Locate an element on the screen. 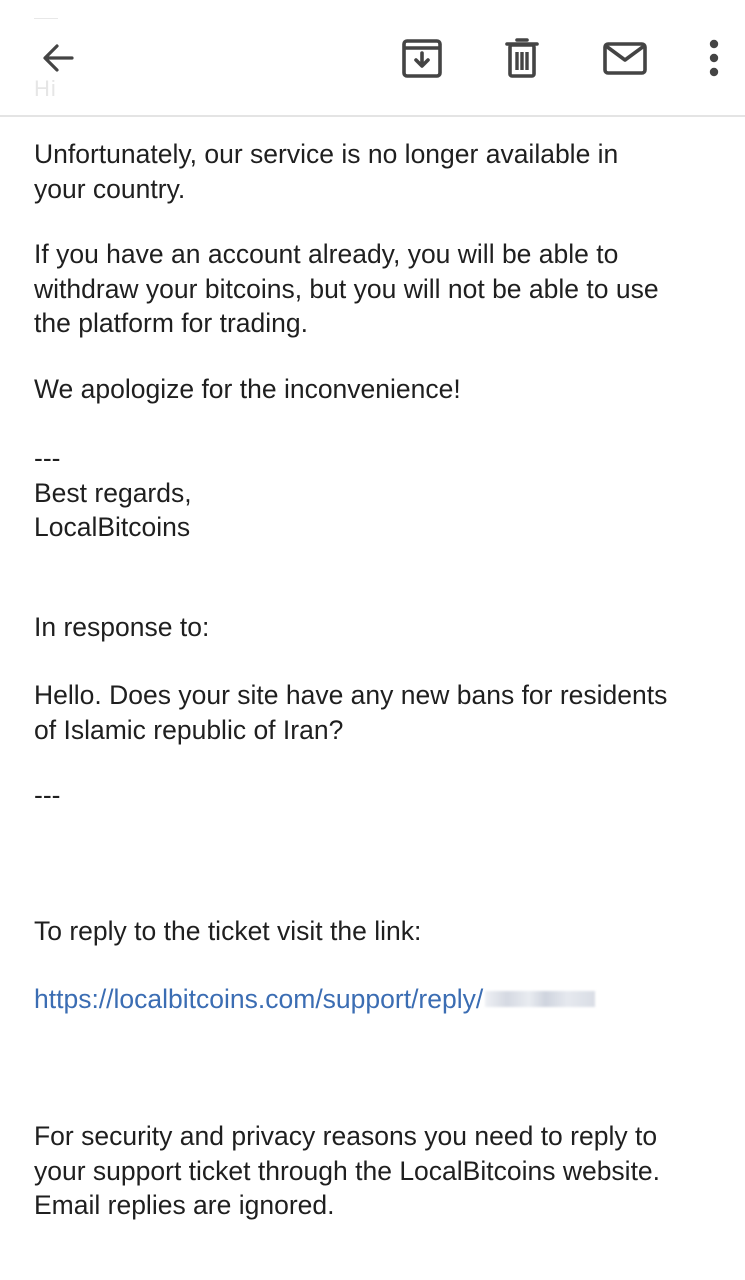  body-paragraph: In response to: is located at coordinates (122, 627).